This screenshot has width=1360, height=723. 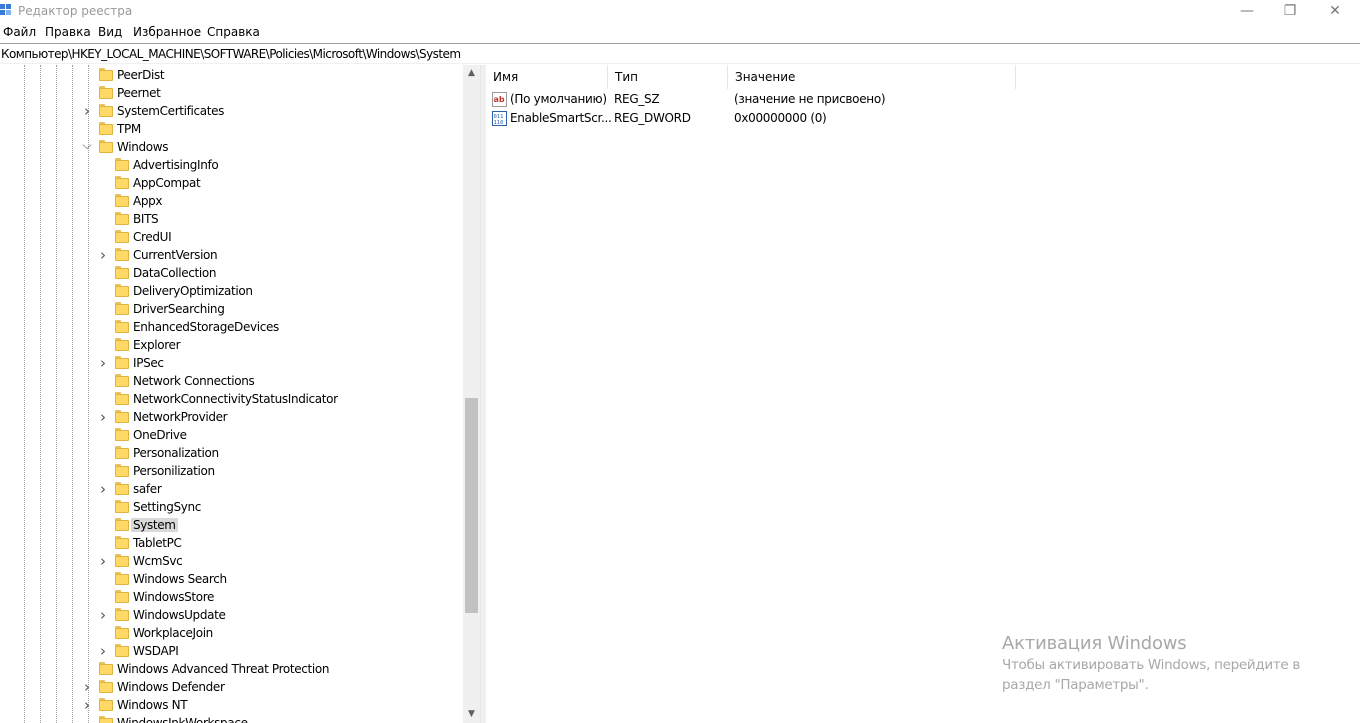 I want to click on menu-edit: Правка, so click(x=68, y=32).